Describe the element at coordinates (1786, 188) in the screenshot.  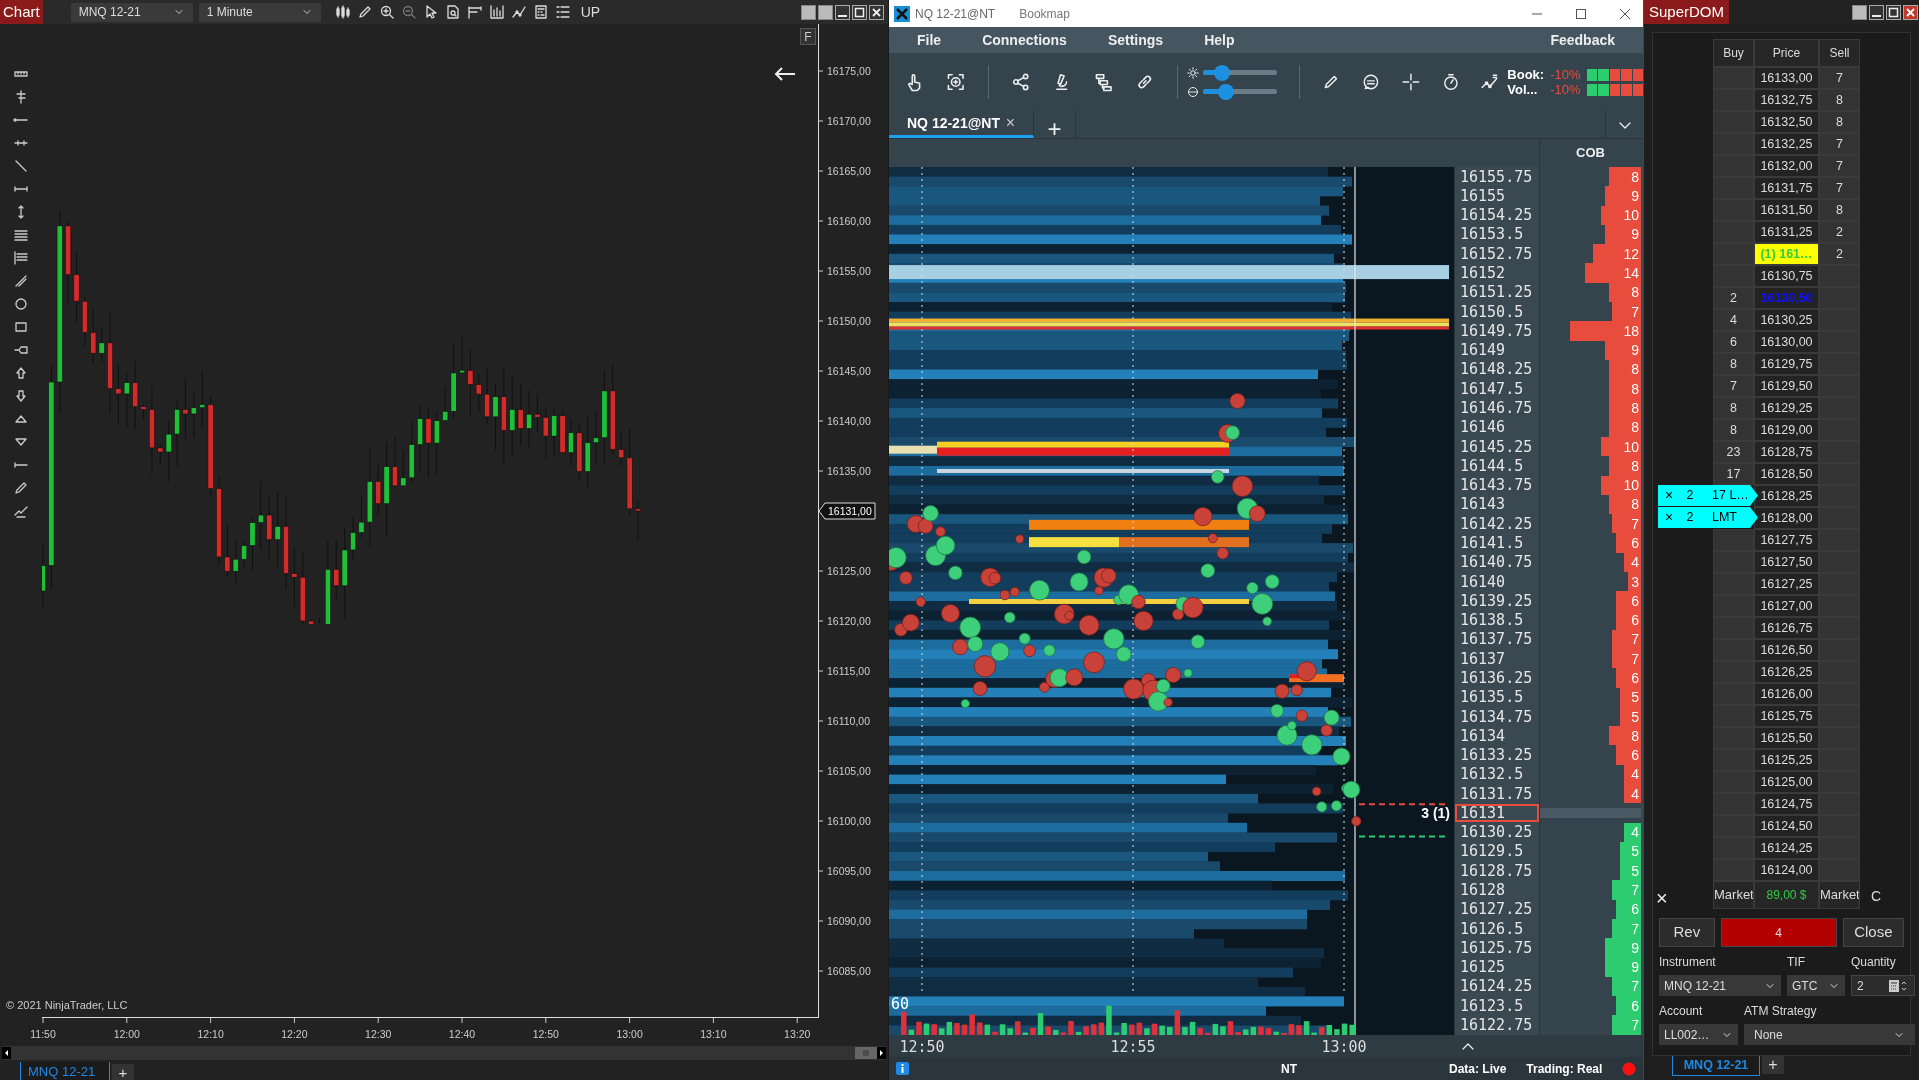
I see `price-cell: 16131,75` at that location.